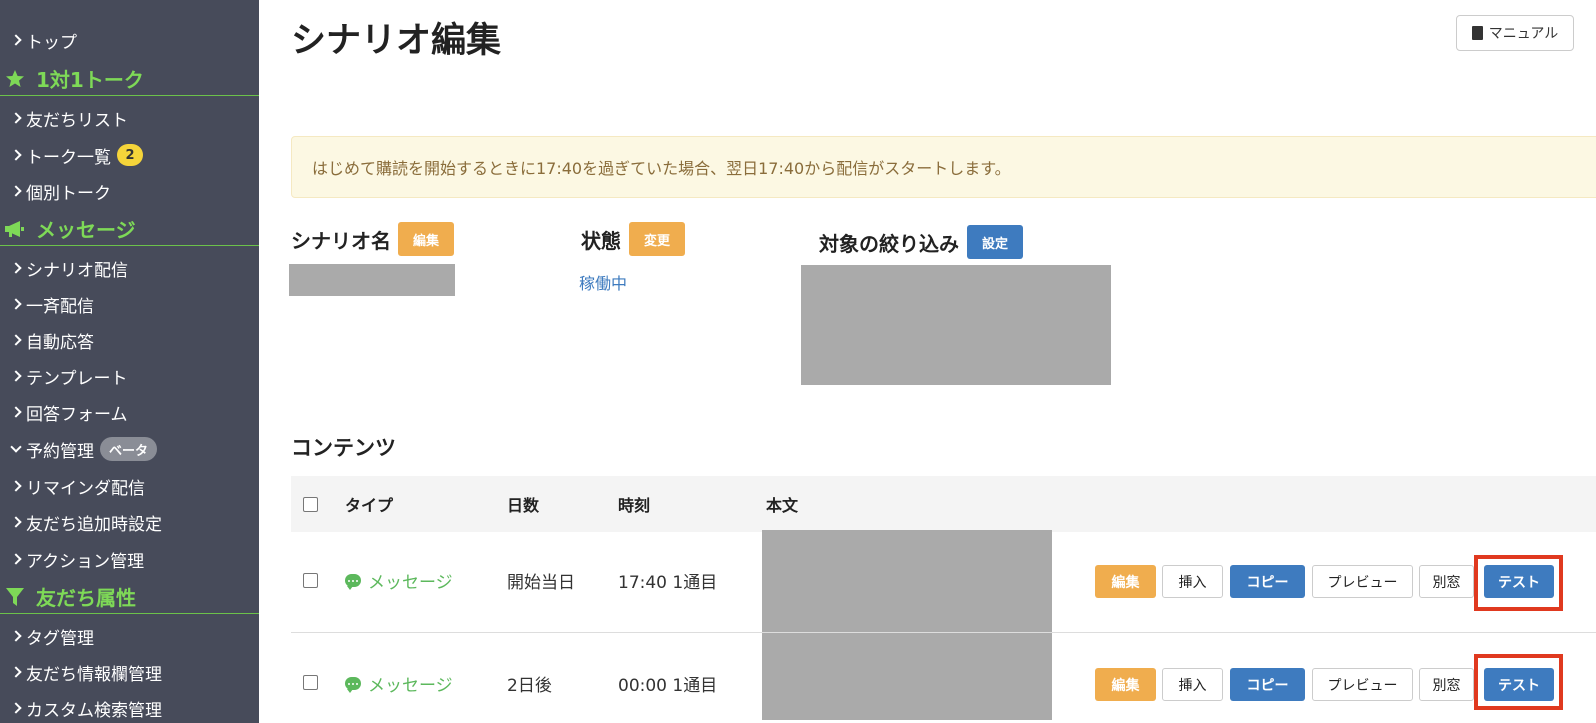 This screenshot has height=723, width=1596. I want to click on sidebar-item-friends-list: 友だちリスト, so click(69, 118).